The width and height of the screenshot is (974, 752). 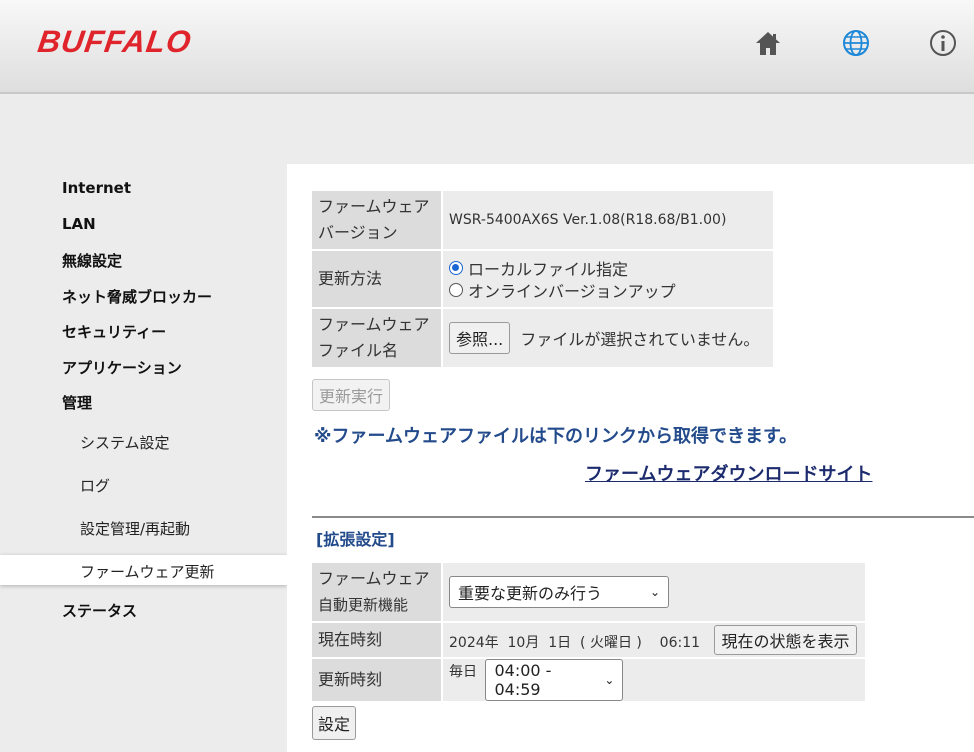 I want to click on firmware-version-label: ファームウェア バージョン, so click(x=376, y=220).